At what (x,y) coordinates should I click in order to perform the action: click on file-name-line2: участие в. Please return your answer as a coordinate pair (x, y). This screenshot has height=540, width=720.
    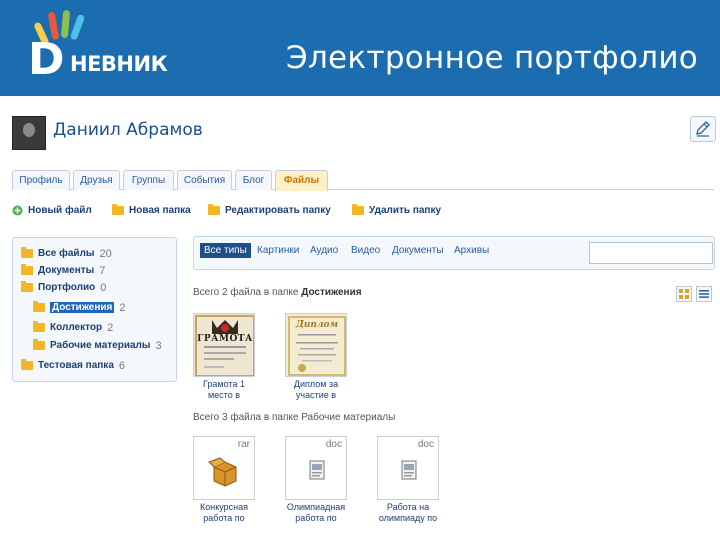
    Looking at the image, I should click on (316, 395).